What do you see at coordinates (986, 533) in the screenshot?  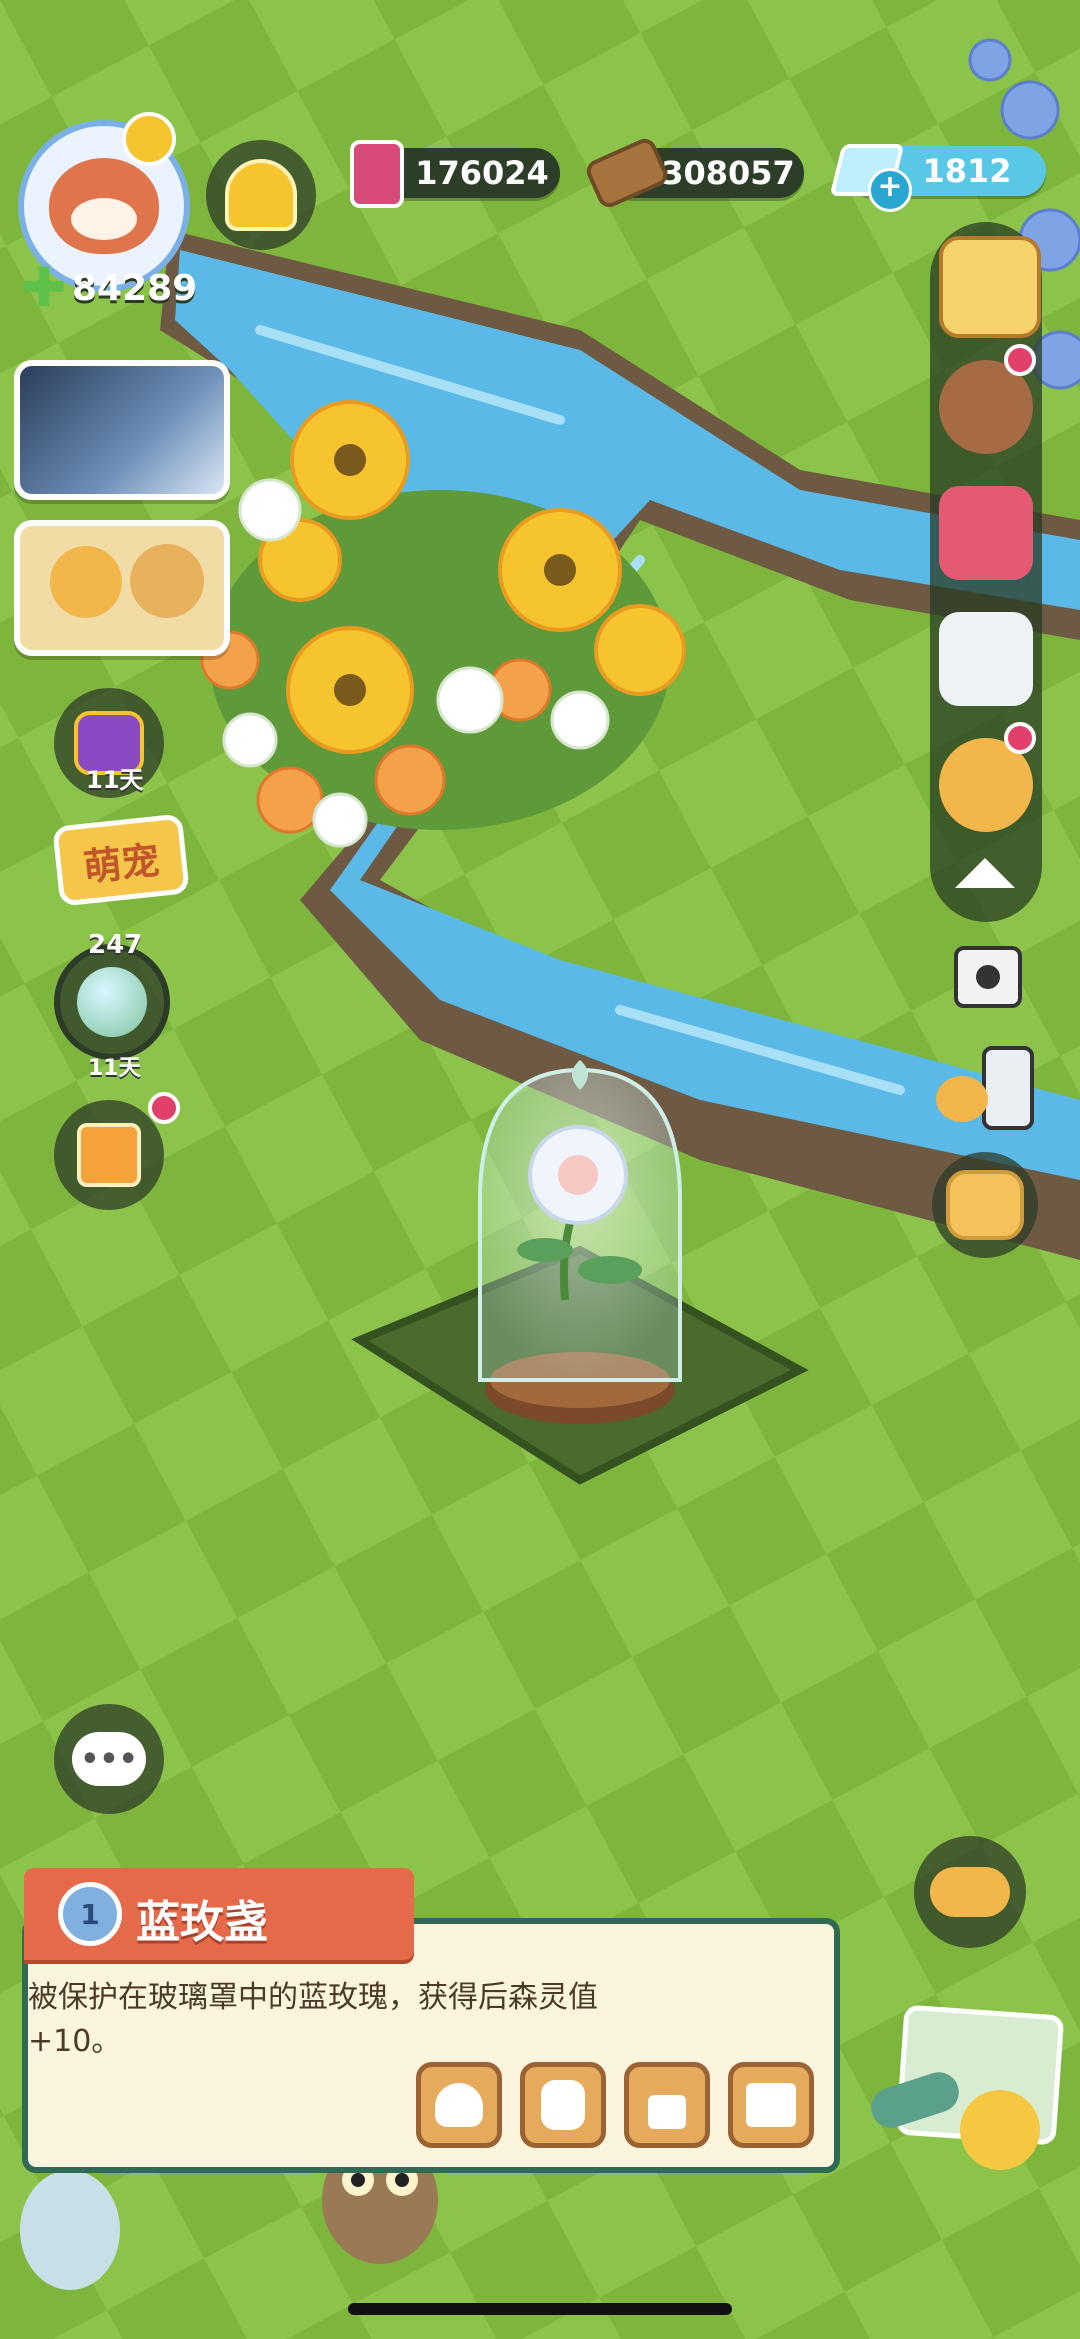 I see `album-icon` at bounding box center [986, 533].